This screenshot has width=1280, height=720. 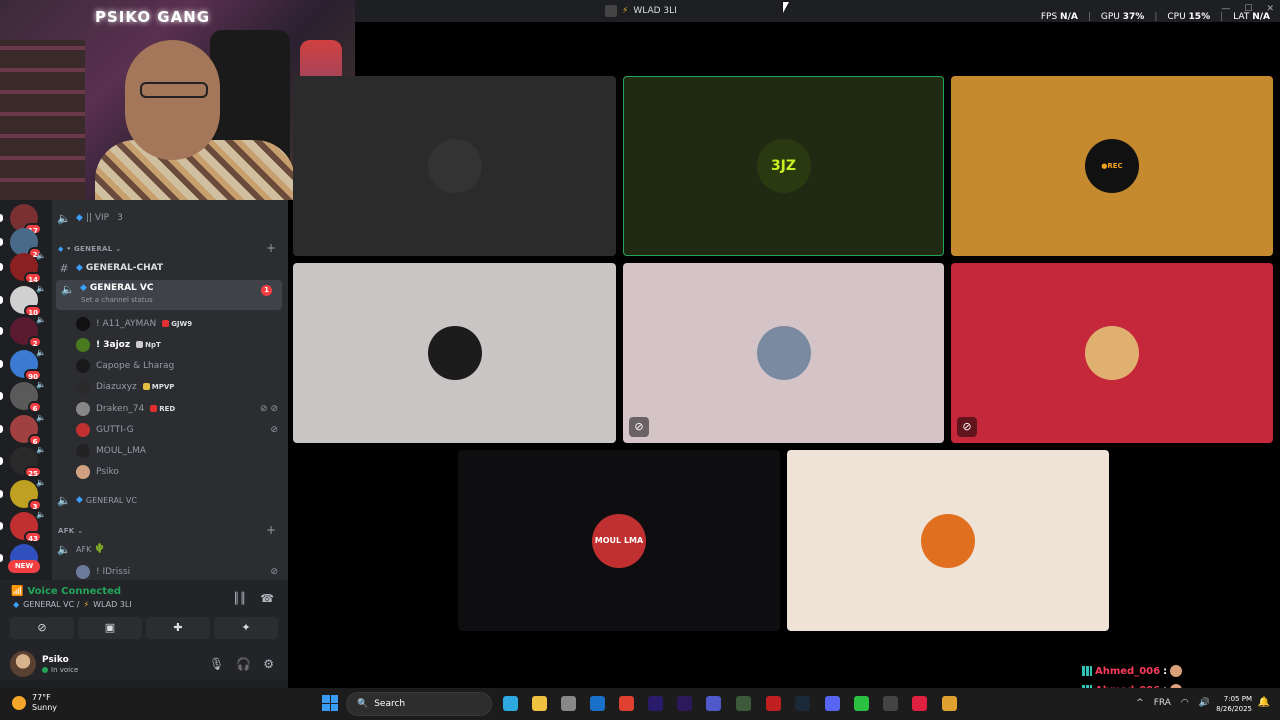 I want to click on clock: 7:05 PM 8/26/2025, so click(x=1234, y=704).